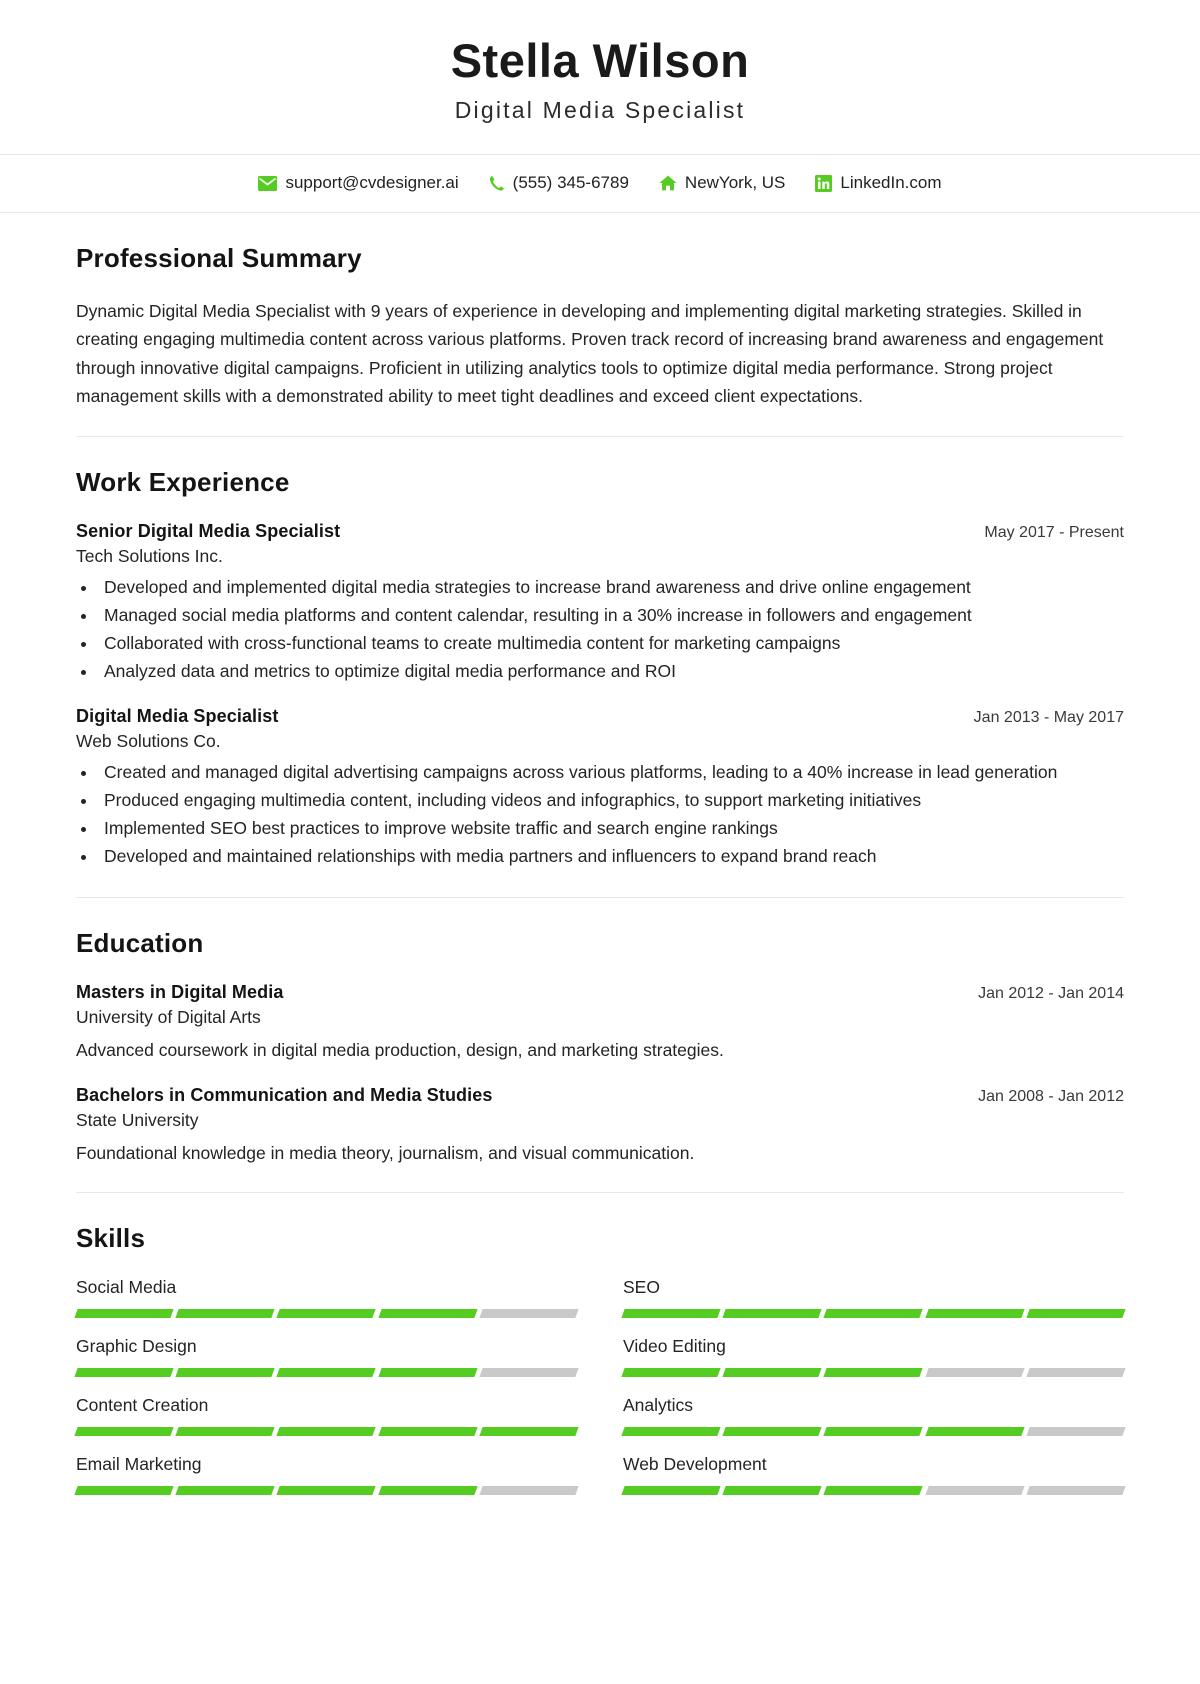 This screenshot has height=1684, width=1200. Describe the element at coordinates (695, 1464) in the screenshot. I see `skill-label: Web Development` at that location.